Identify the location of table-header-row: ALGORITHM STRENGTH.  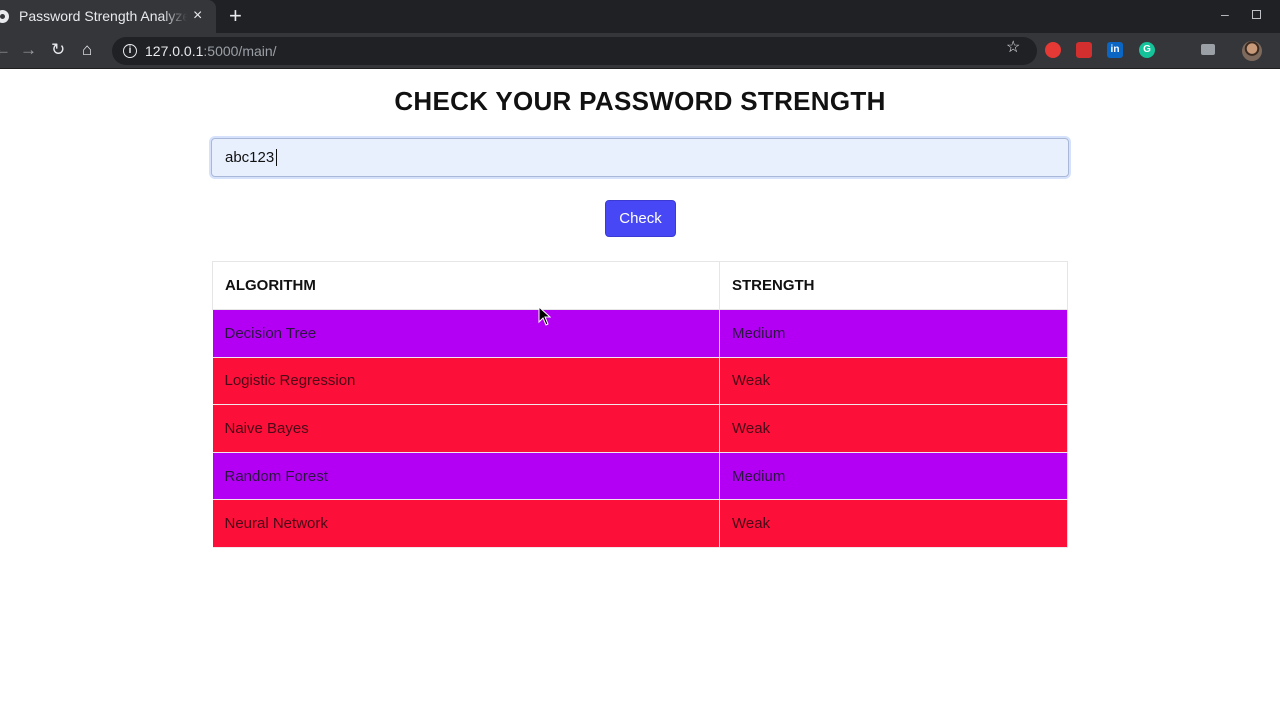
(640, 285).